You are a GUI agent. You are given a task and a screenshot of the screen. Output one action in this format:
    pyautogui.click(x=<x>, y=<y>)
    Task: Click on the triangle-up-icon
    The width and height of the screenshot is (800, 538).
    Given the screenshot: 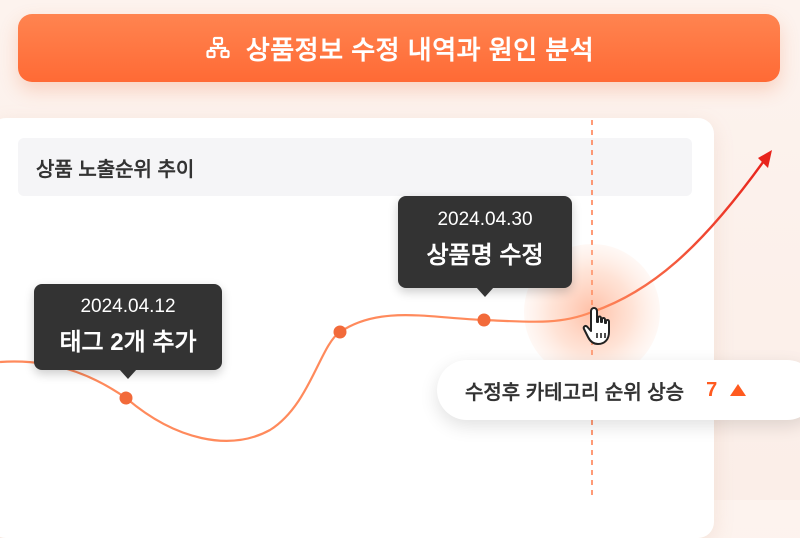 What is the action you would take?
    pyautogui.click(x=738, y=390)
    